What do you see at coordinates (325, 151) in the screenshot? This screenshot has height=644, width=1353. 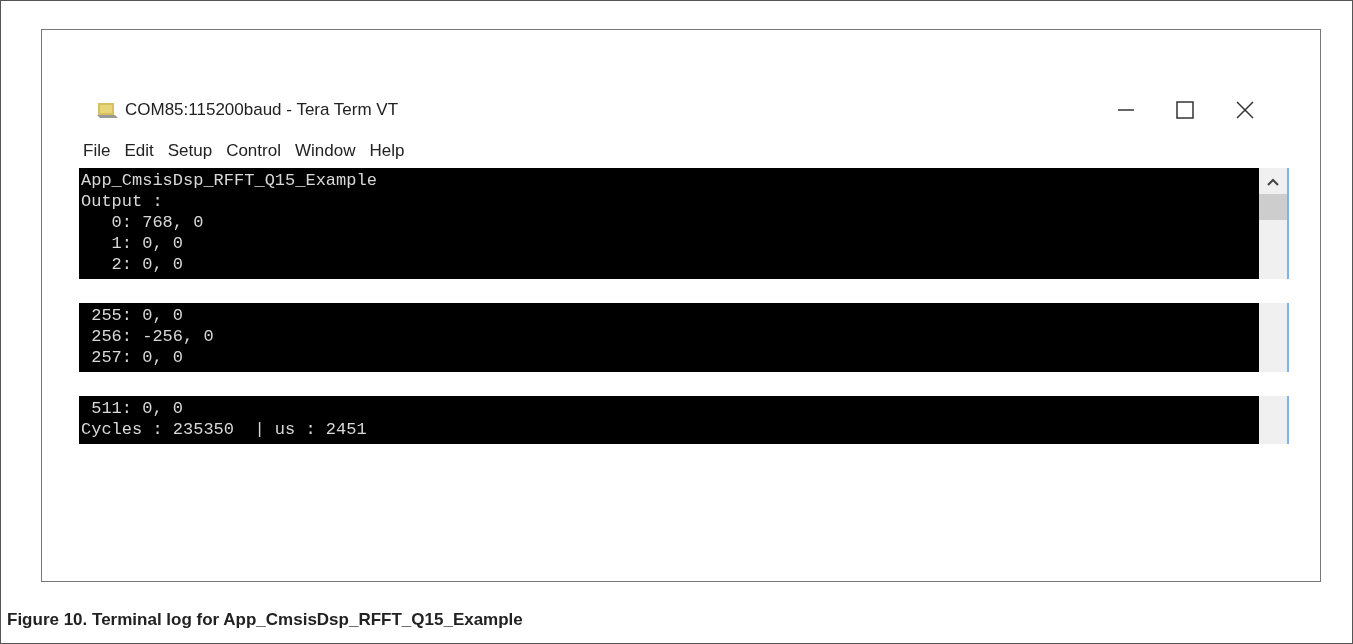 I see `menu-item: Window` at bounding box center [325, 151].